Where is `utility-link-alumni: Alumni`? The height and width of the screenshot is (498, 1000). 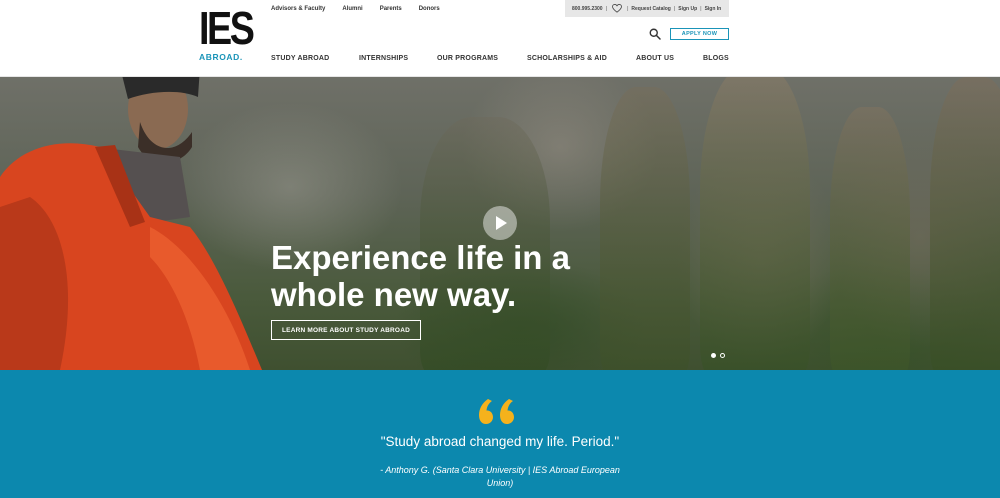 utility-link-alumni: Alumni is located at coordinates (352, 9).